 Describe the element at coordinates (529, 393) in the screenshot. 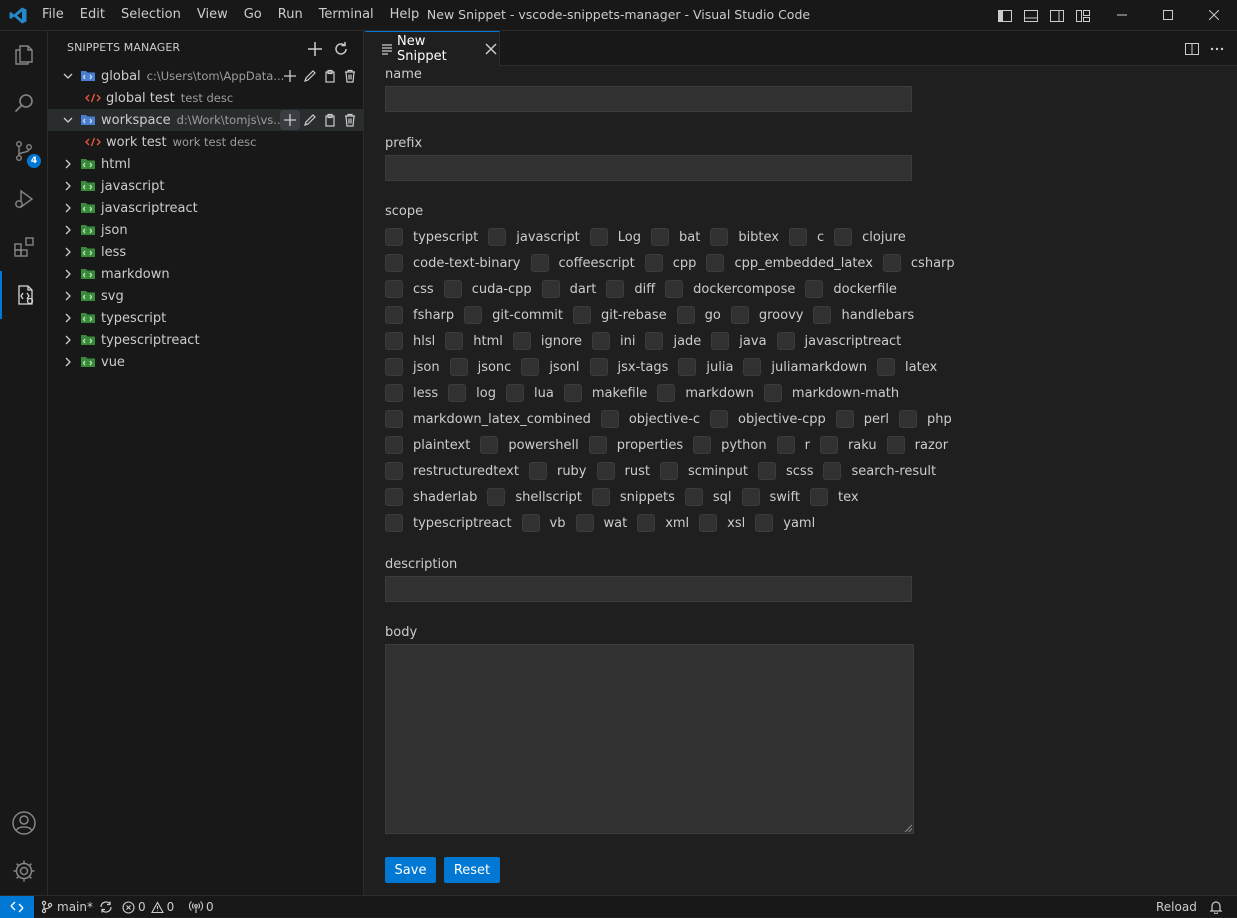

I see `scope-option: lua` at that location.